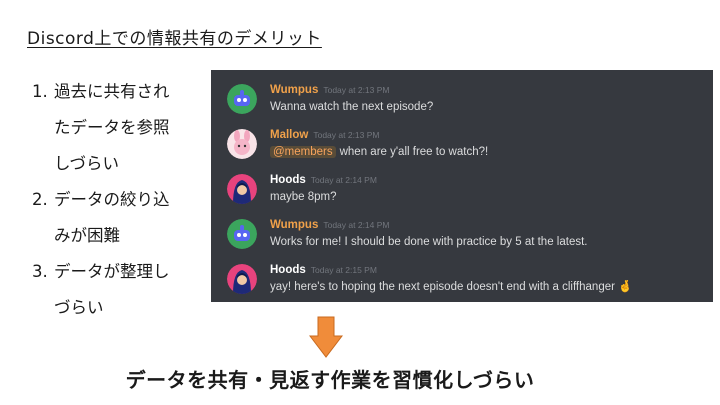 The image size is (720, 405). Describe the element at coordinates (242, 144) in the screenshot. I see `mallow-avatar-icon` at that location.